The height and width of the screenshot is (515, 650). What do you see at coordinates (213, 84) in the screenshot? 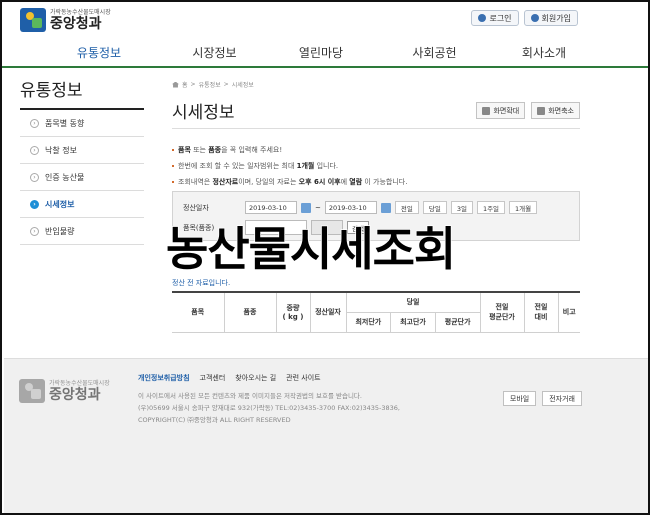
I see `breadcrumb: 홈 > 유통정보 > 시세정보` at bounding box center [213, 84].